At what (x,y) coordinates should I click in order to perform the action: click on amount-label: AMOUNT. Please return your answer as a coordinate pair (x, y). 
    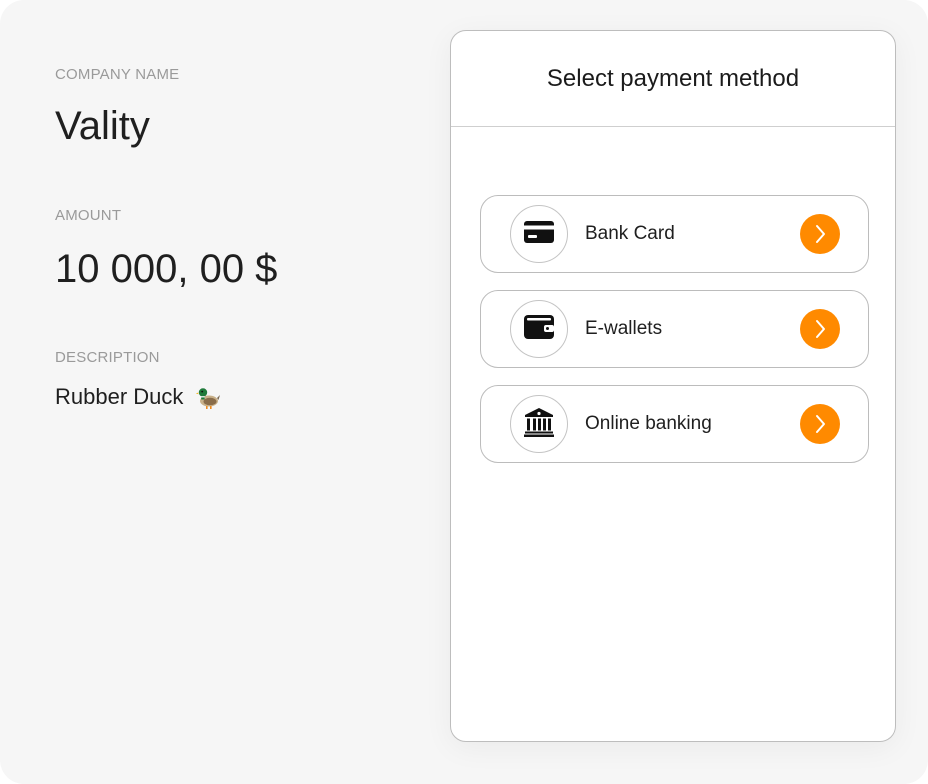
    Looking at the image, I should click on (88, 215).